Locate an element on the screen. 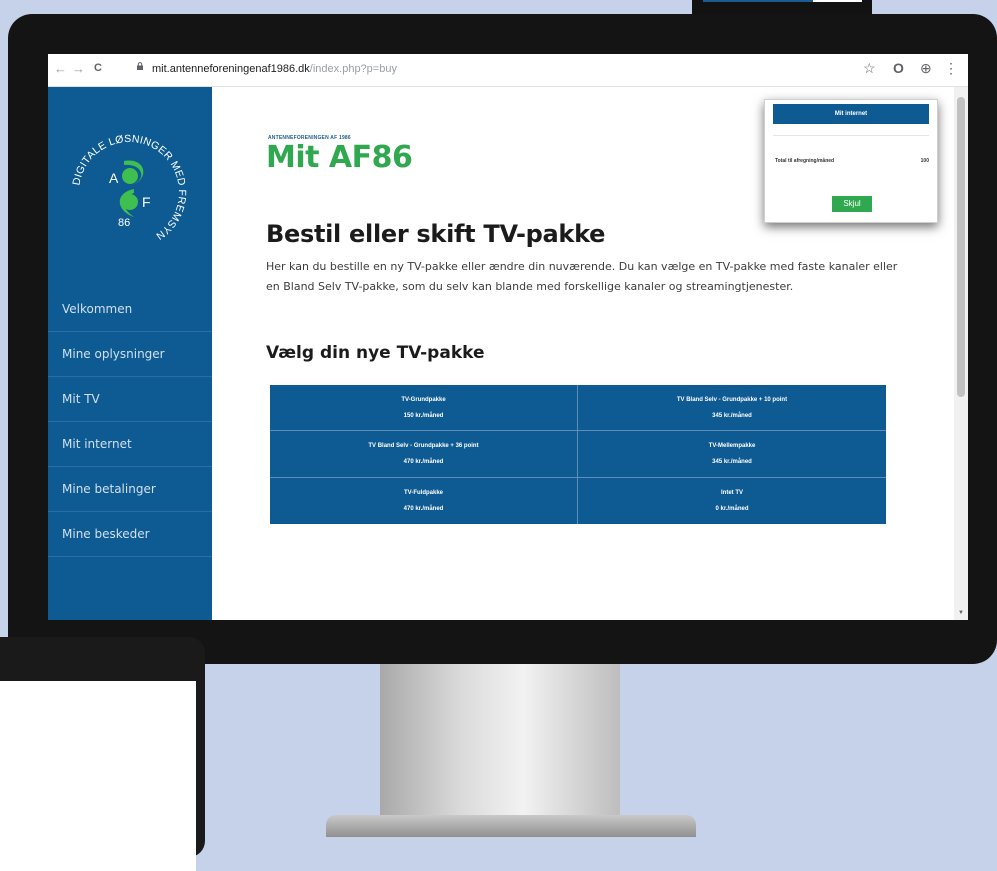 Image resolution: width=997 pixels, height=871 pixels. section-title: Vælg din nye TV-pakke is located at coordinates (375, 353).